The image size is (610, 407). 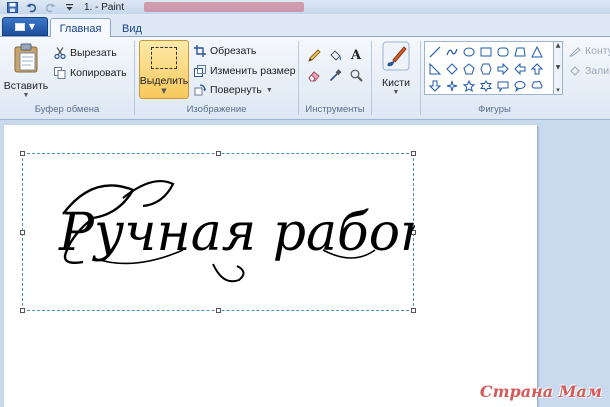 What do you see at coordinates (93, 53) in the screenshot?
I see `cut-label: Вырезать` at bounding box center [93, 53].